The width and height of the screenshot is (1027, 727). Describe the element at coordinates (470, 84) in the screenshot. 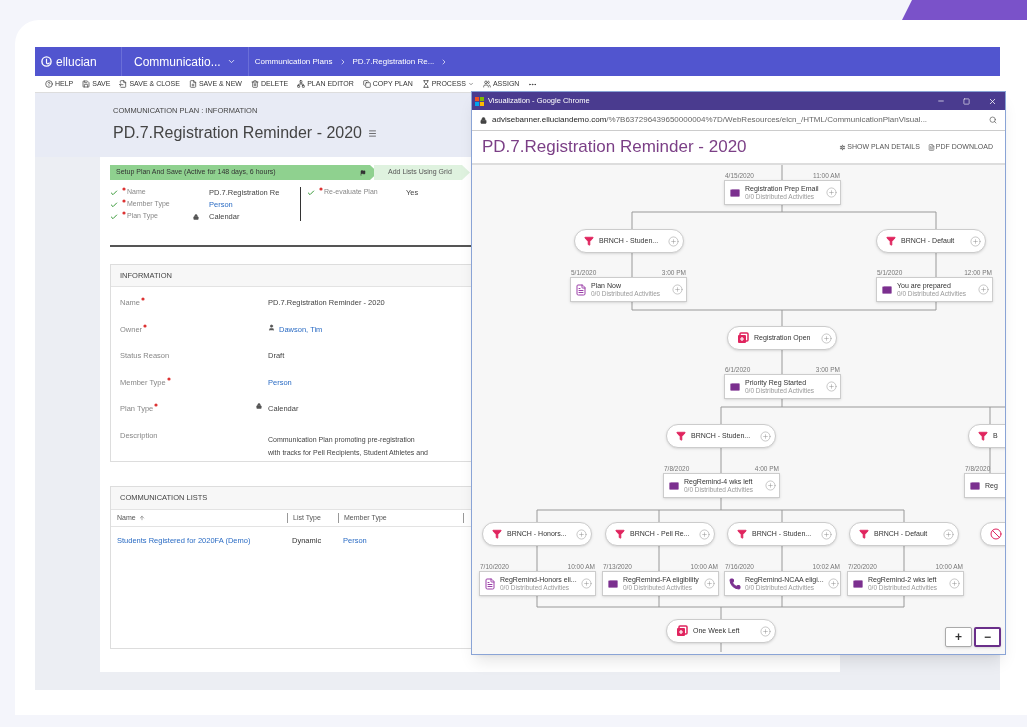

I see `caret-icon` at that location.